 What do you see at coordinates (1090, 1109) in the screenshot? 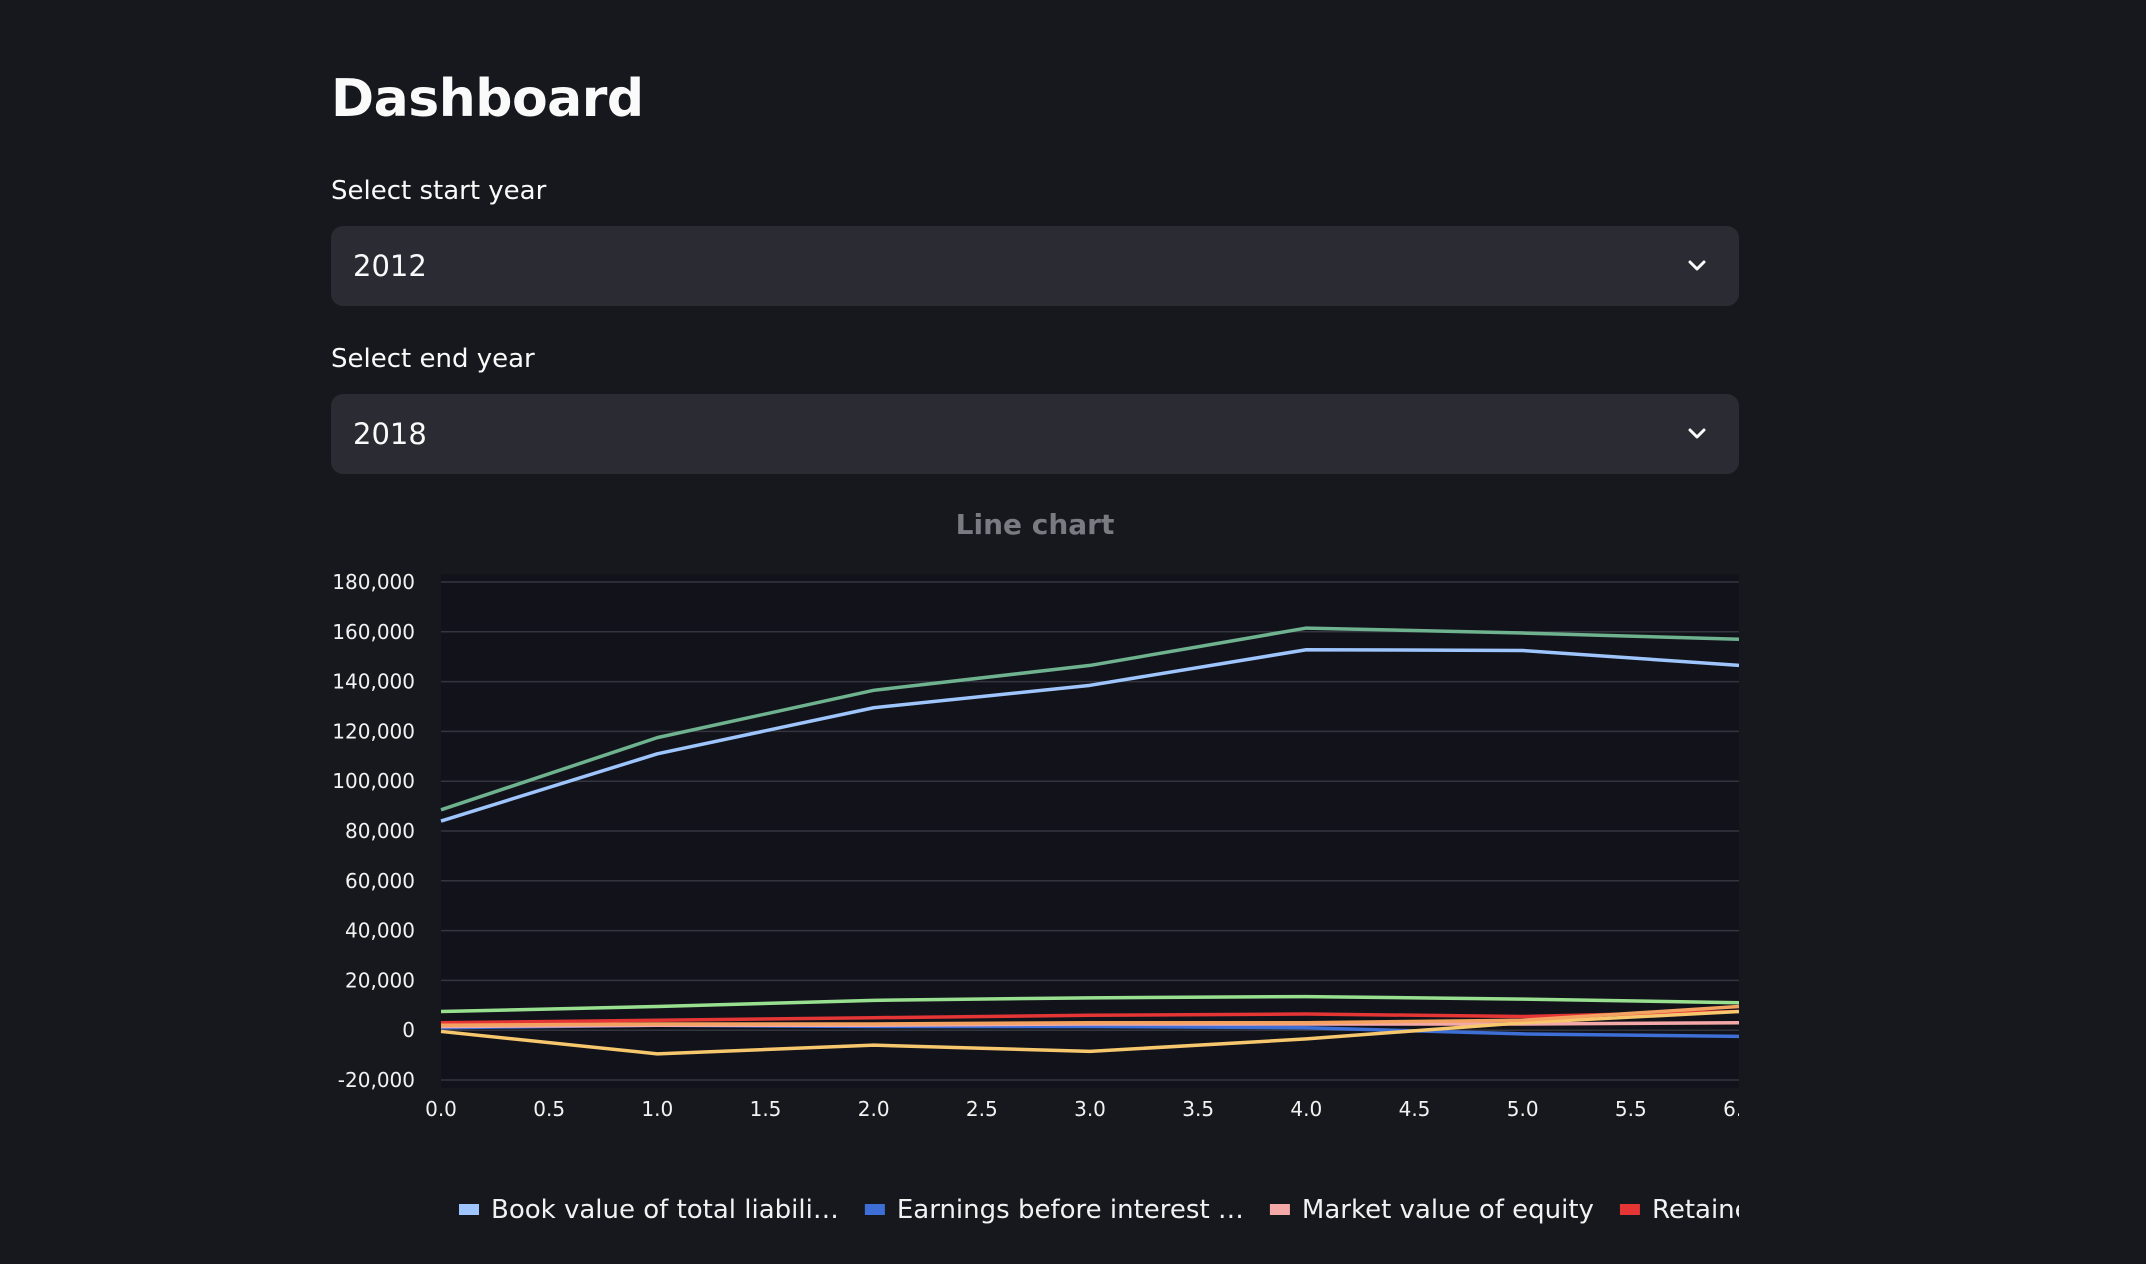
I see `x-tick-label: 3.0` at bounding box center [1090, 1109].